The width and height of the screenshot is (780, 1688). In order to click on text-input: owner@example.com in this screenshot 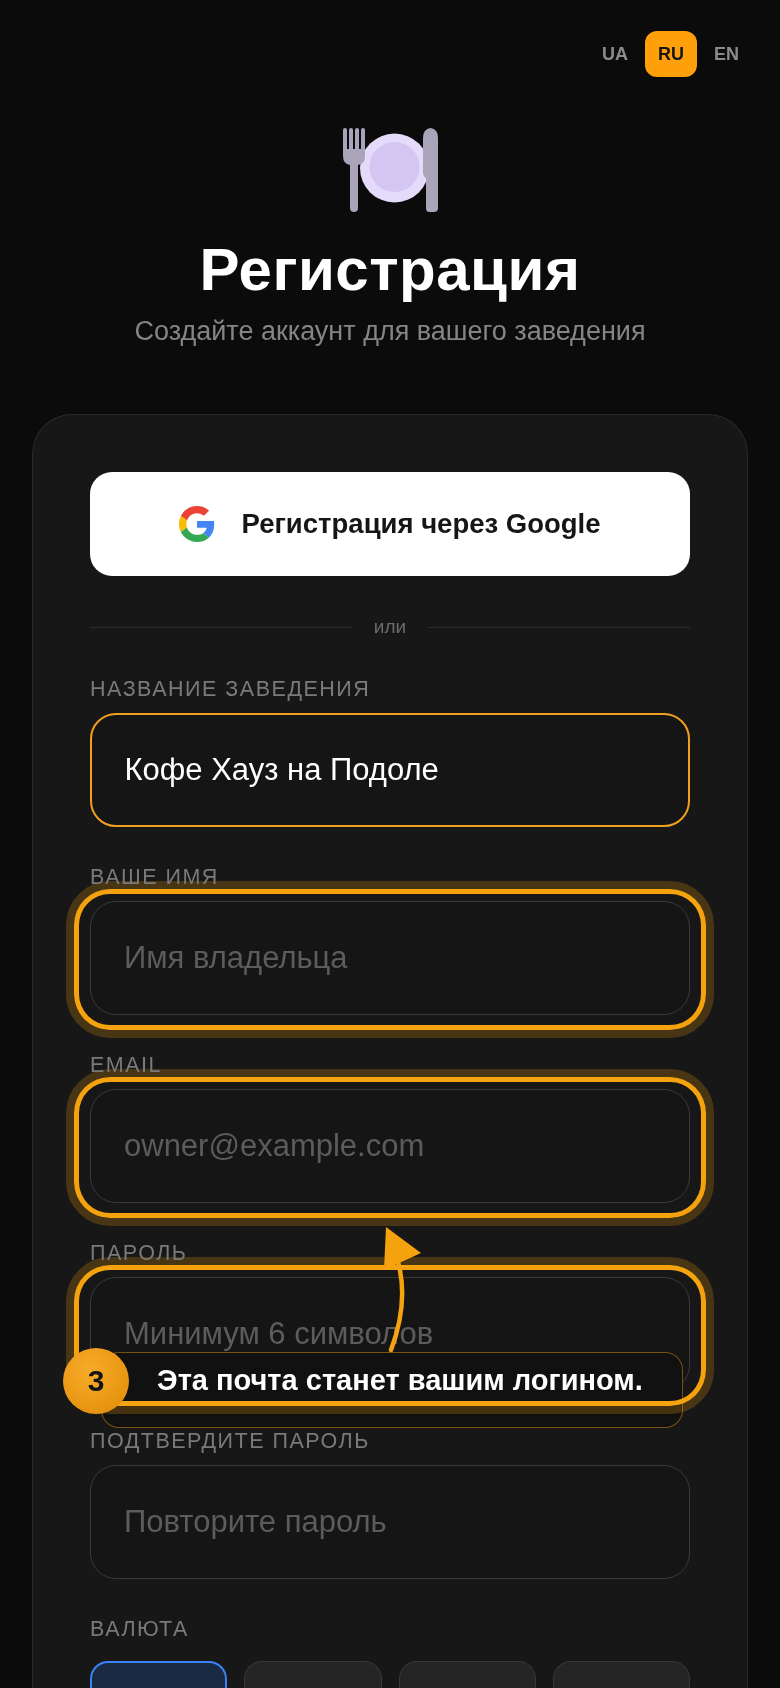, I will do `click(390, 1146)`.